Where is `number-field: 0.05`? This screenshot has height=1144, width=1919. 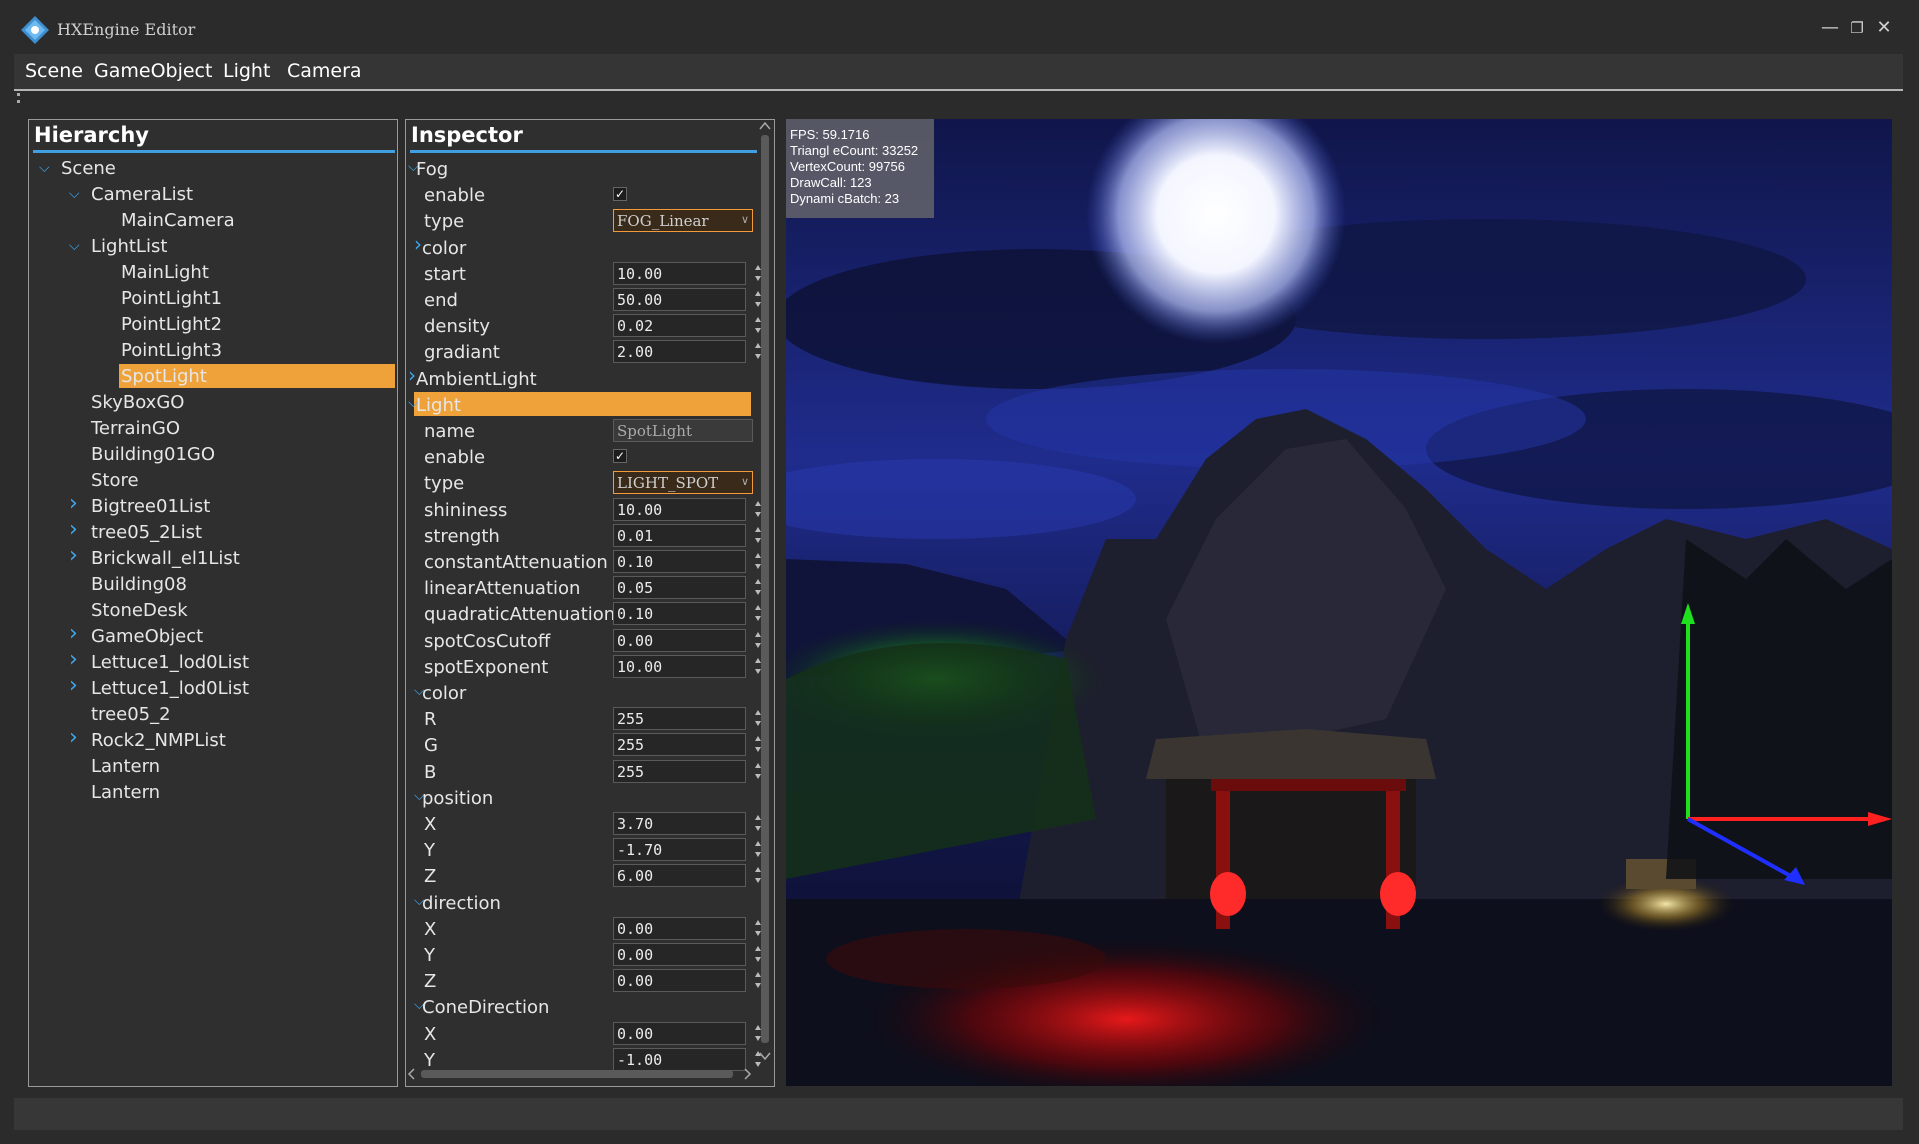
number-field: 0.05 is located at coordinates (679, 587).